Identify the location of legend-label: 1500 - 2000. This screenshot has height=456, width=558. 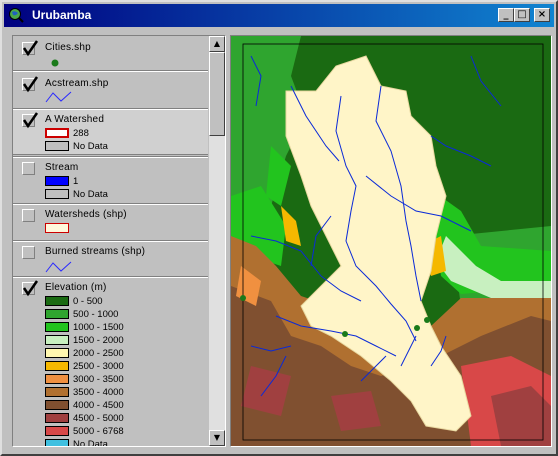
(98, 340).